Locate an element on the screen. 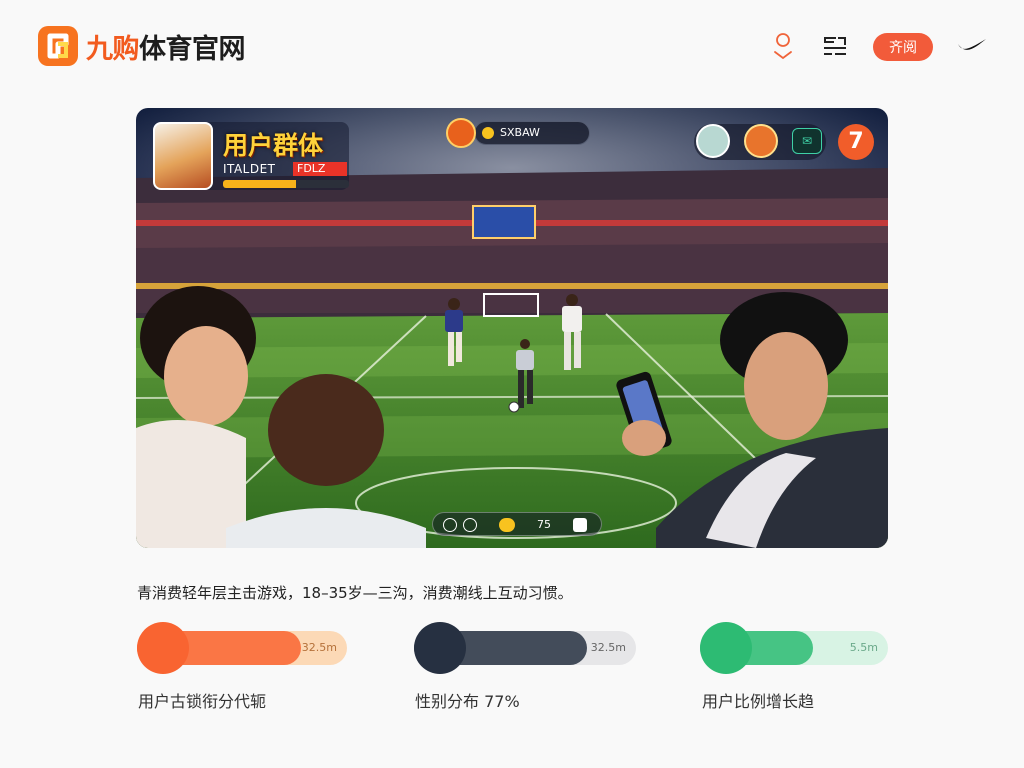 The height and width of the screenshot is (768, 1024). brand-name-accent: 九购 is located at coordinates (113, 49).